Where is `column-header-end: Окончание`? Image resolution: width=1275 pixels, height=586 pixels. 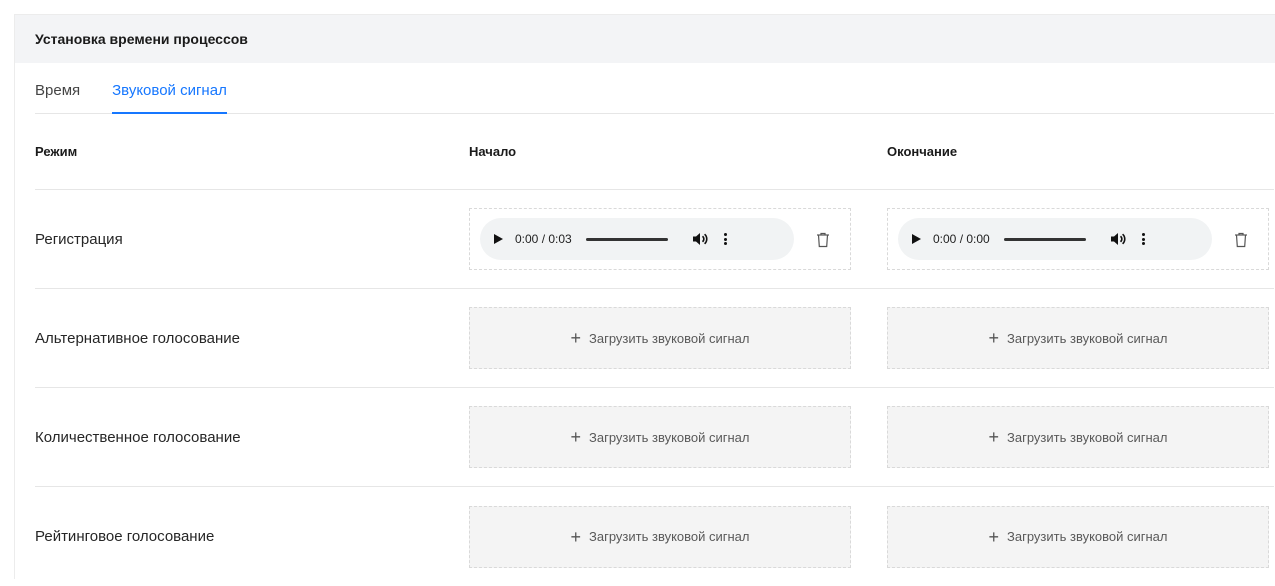
column-header-end: Окончание is located at coordinates (922, 151).